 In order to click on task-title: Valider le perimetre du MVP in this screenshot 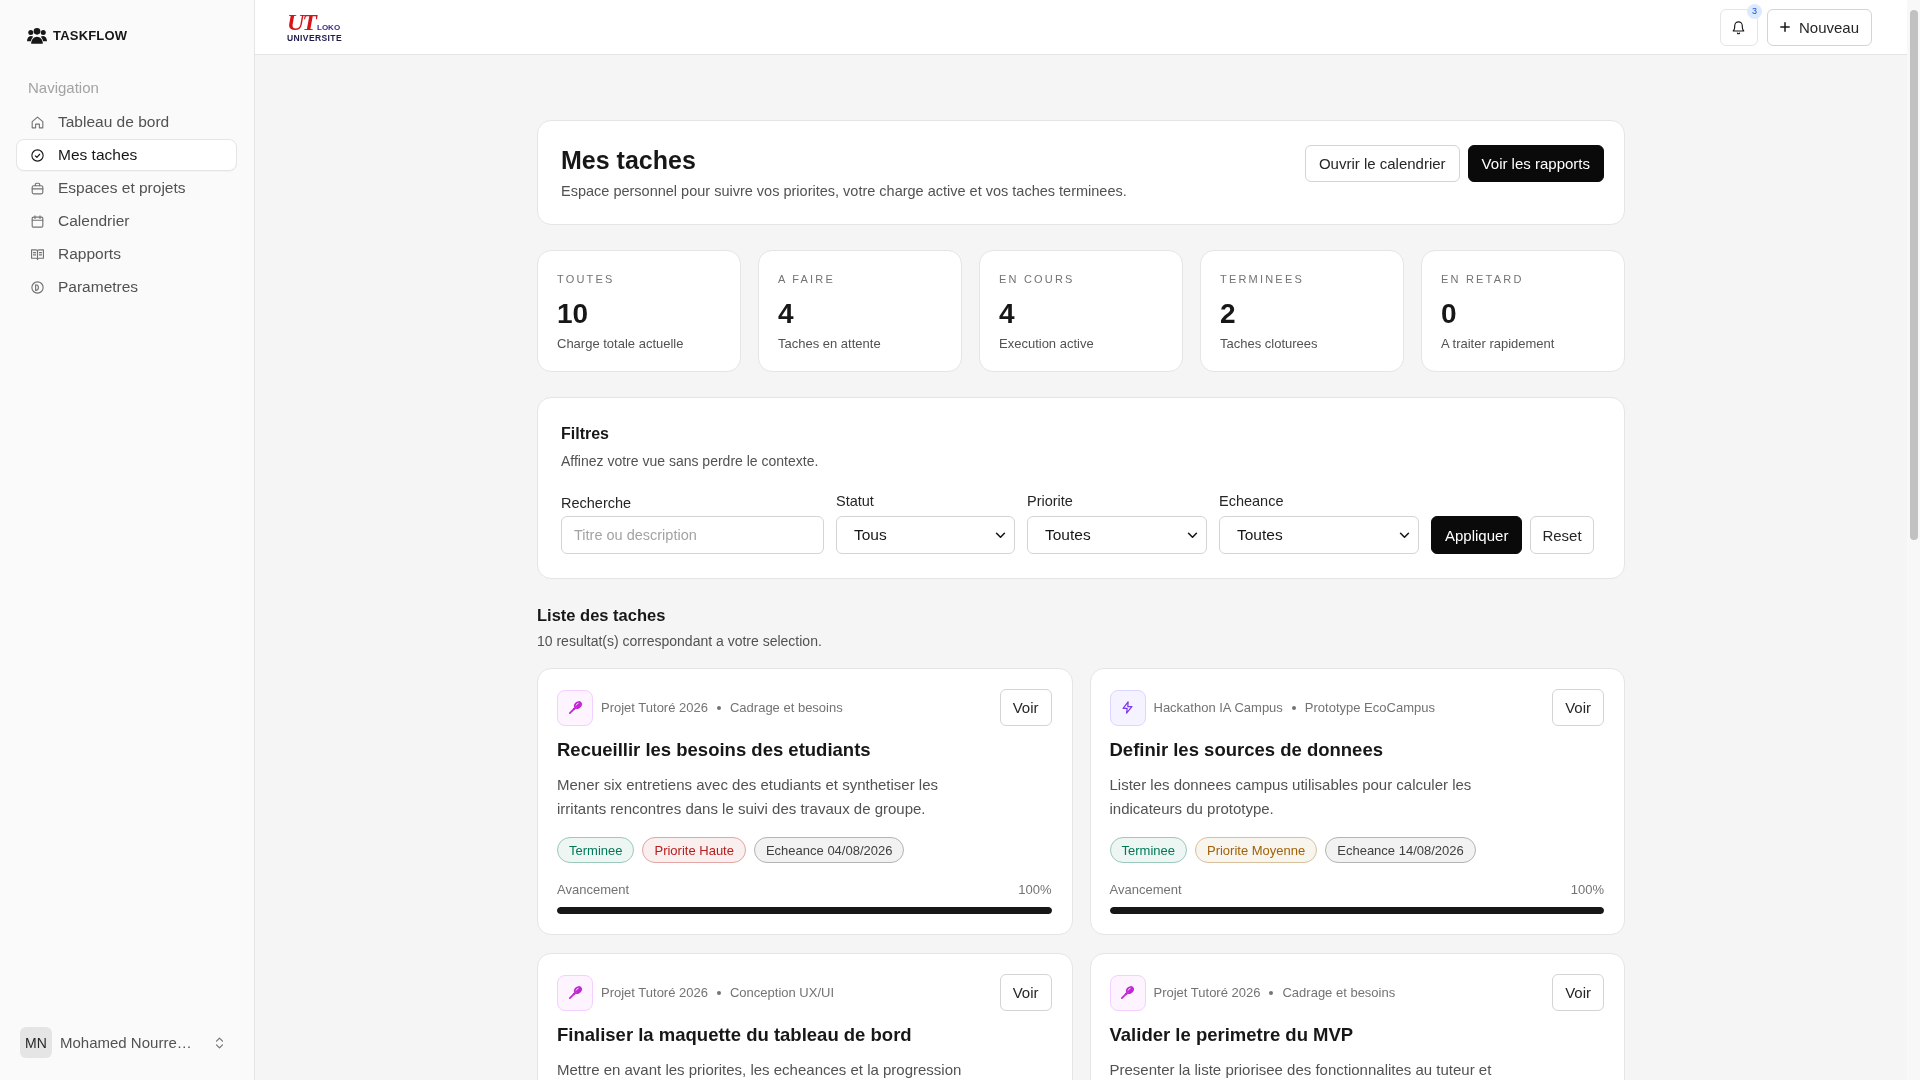, I will do `click(1232, 1035)`.